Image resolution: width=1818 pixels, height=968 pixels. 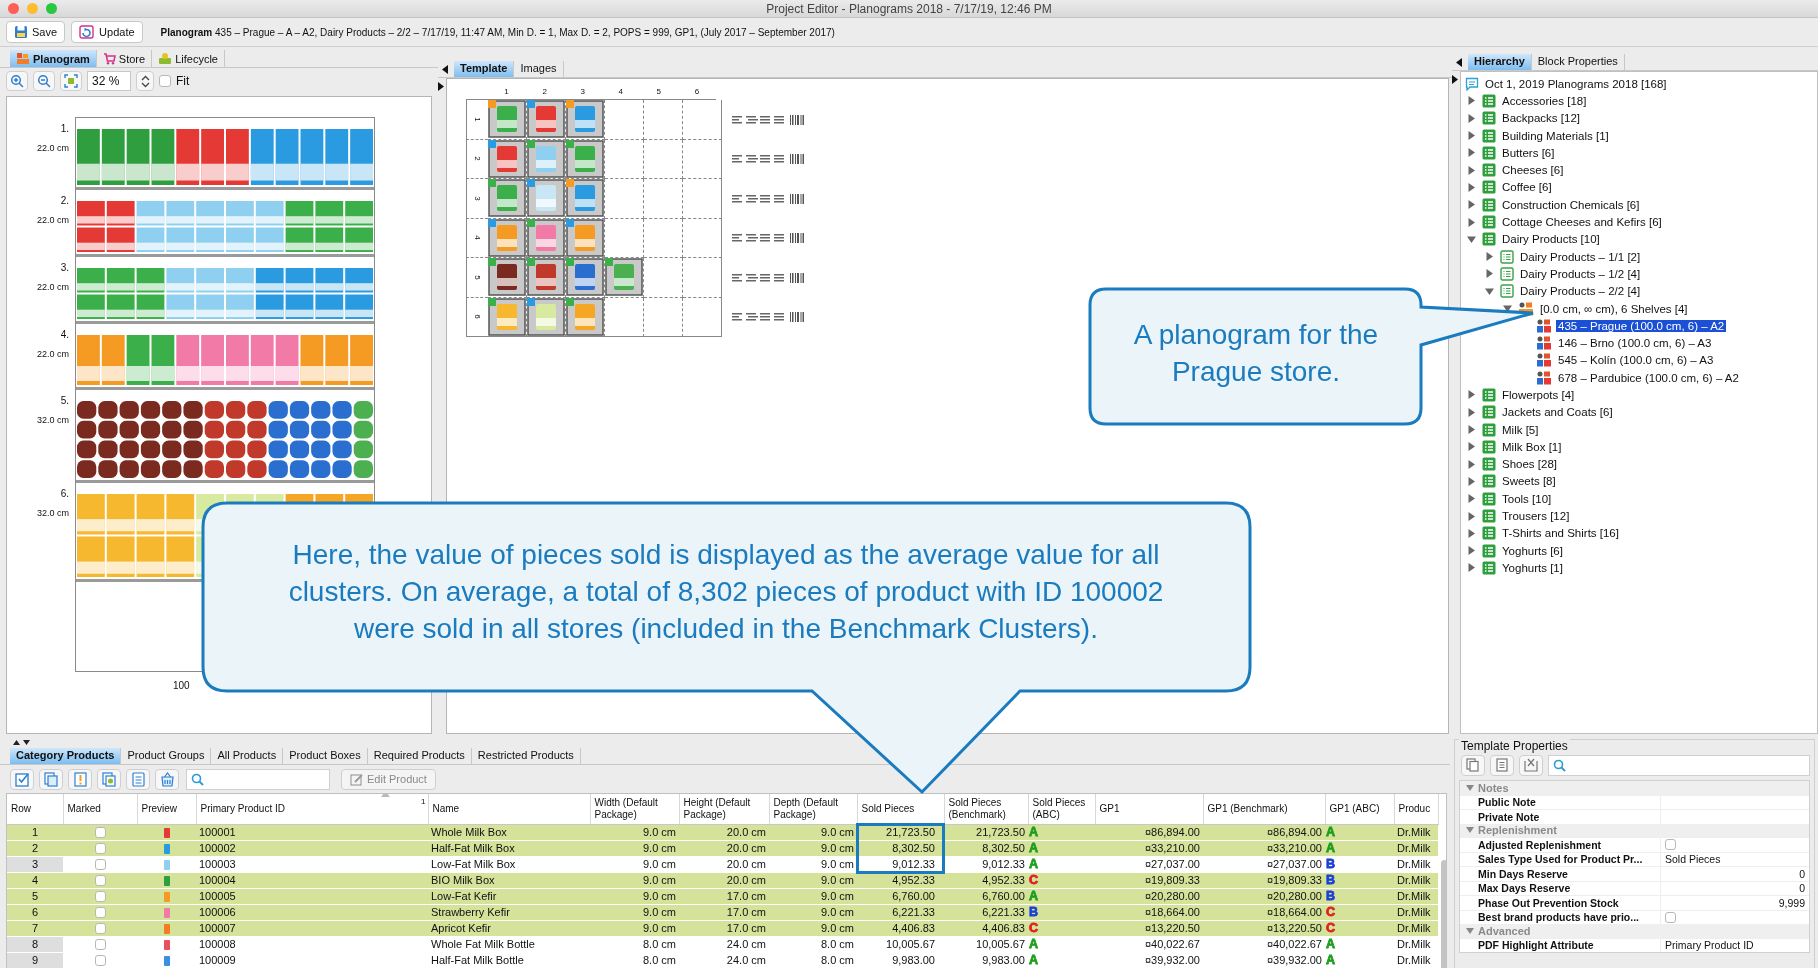 What do you see at coordinates (722, 832) in the screenshot?
I see `table-row: 1 100001 Whole Milk Box 9.0 cm 20.0 cm 9.0 cm 21,723.50 21,723.50 A ¤86,894.00 ¤86,894.00 A Dr.Milk` at bounding box center [722, 832].